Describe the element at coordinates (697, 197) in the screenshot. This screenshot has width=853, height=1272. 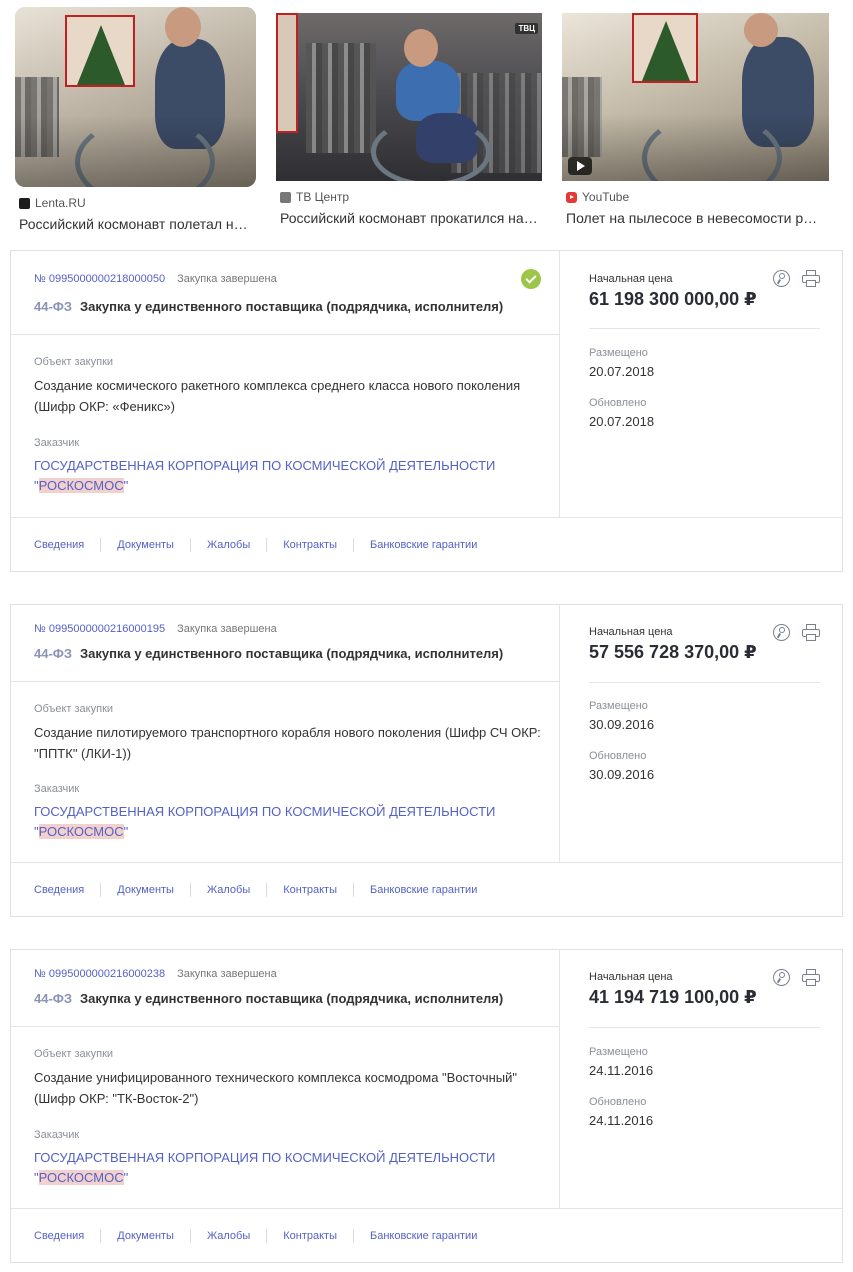
I see `video-source: YouTube` at that location.